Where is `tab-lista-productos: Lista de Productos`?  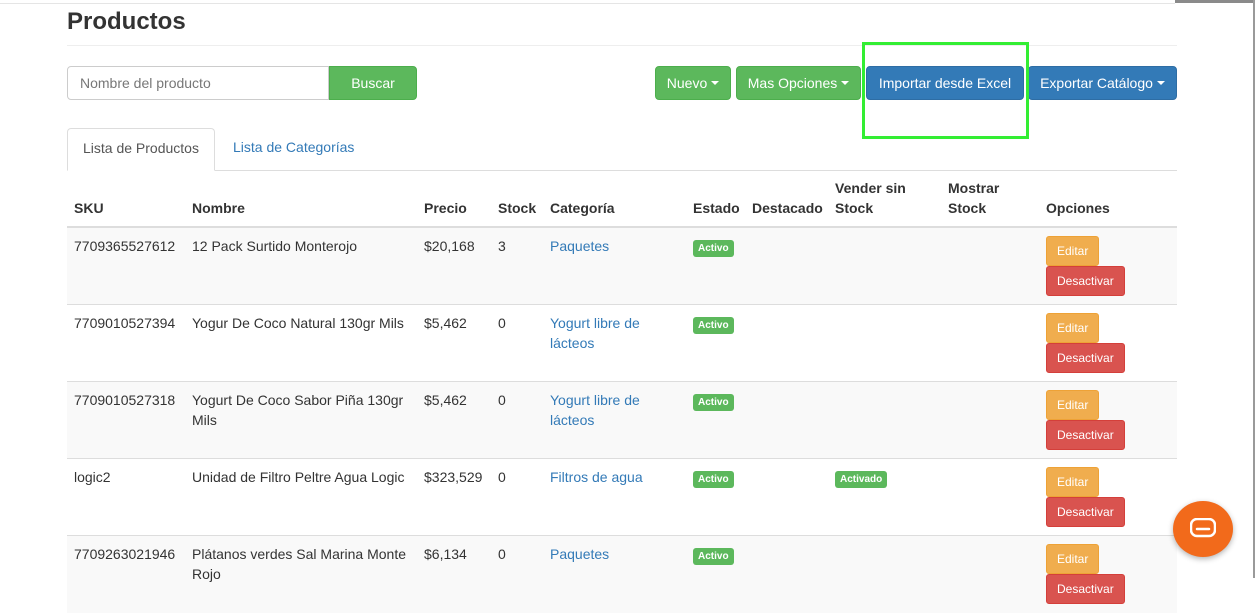 tab-lista-productos: Lista de Productos is located at coordinates (141, 149).